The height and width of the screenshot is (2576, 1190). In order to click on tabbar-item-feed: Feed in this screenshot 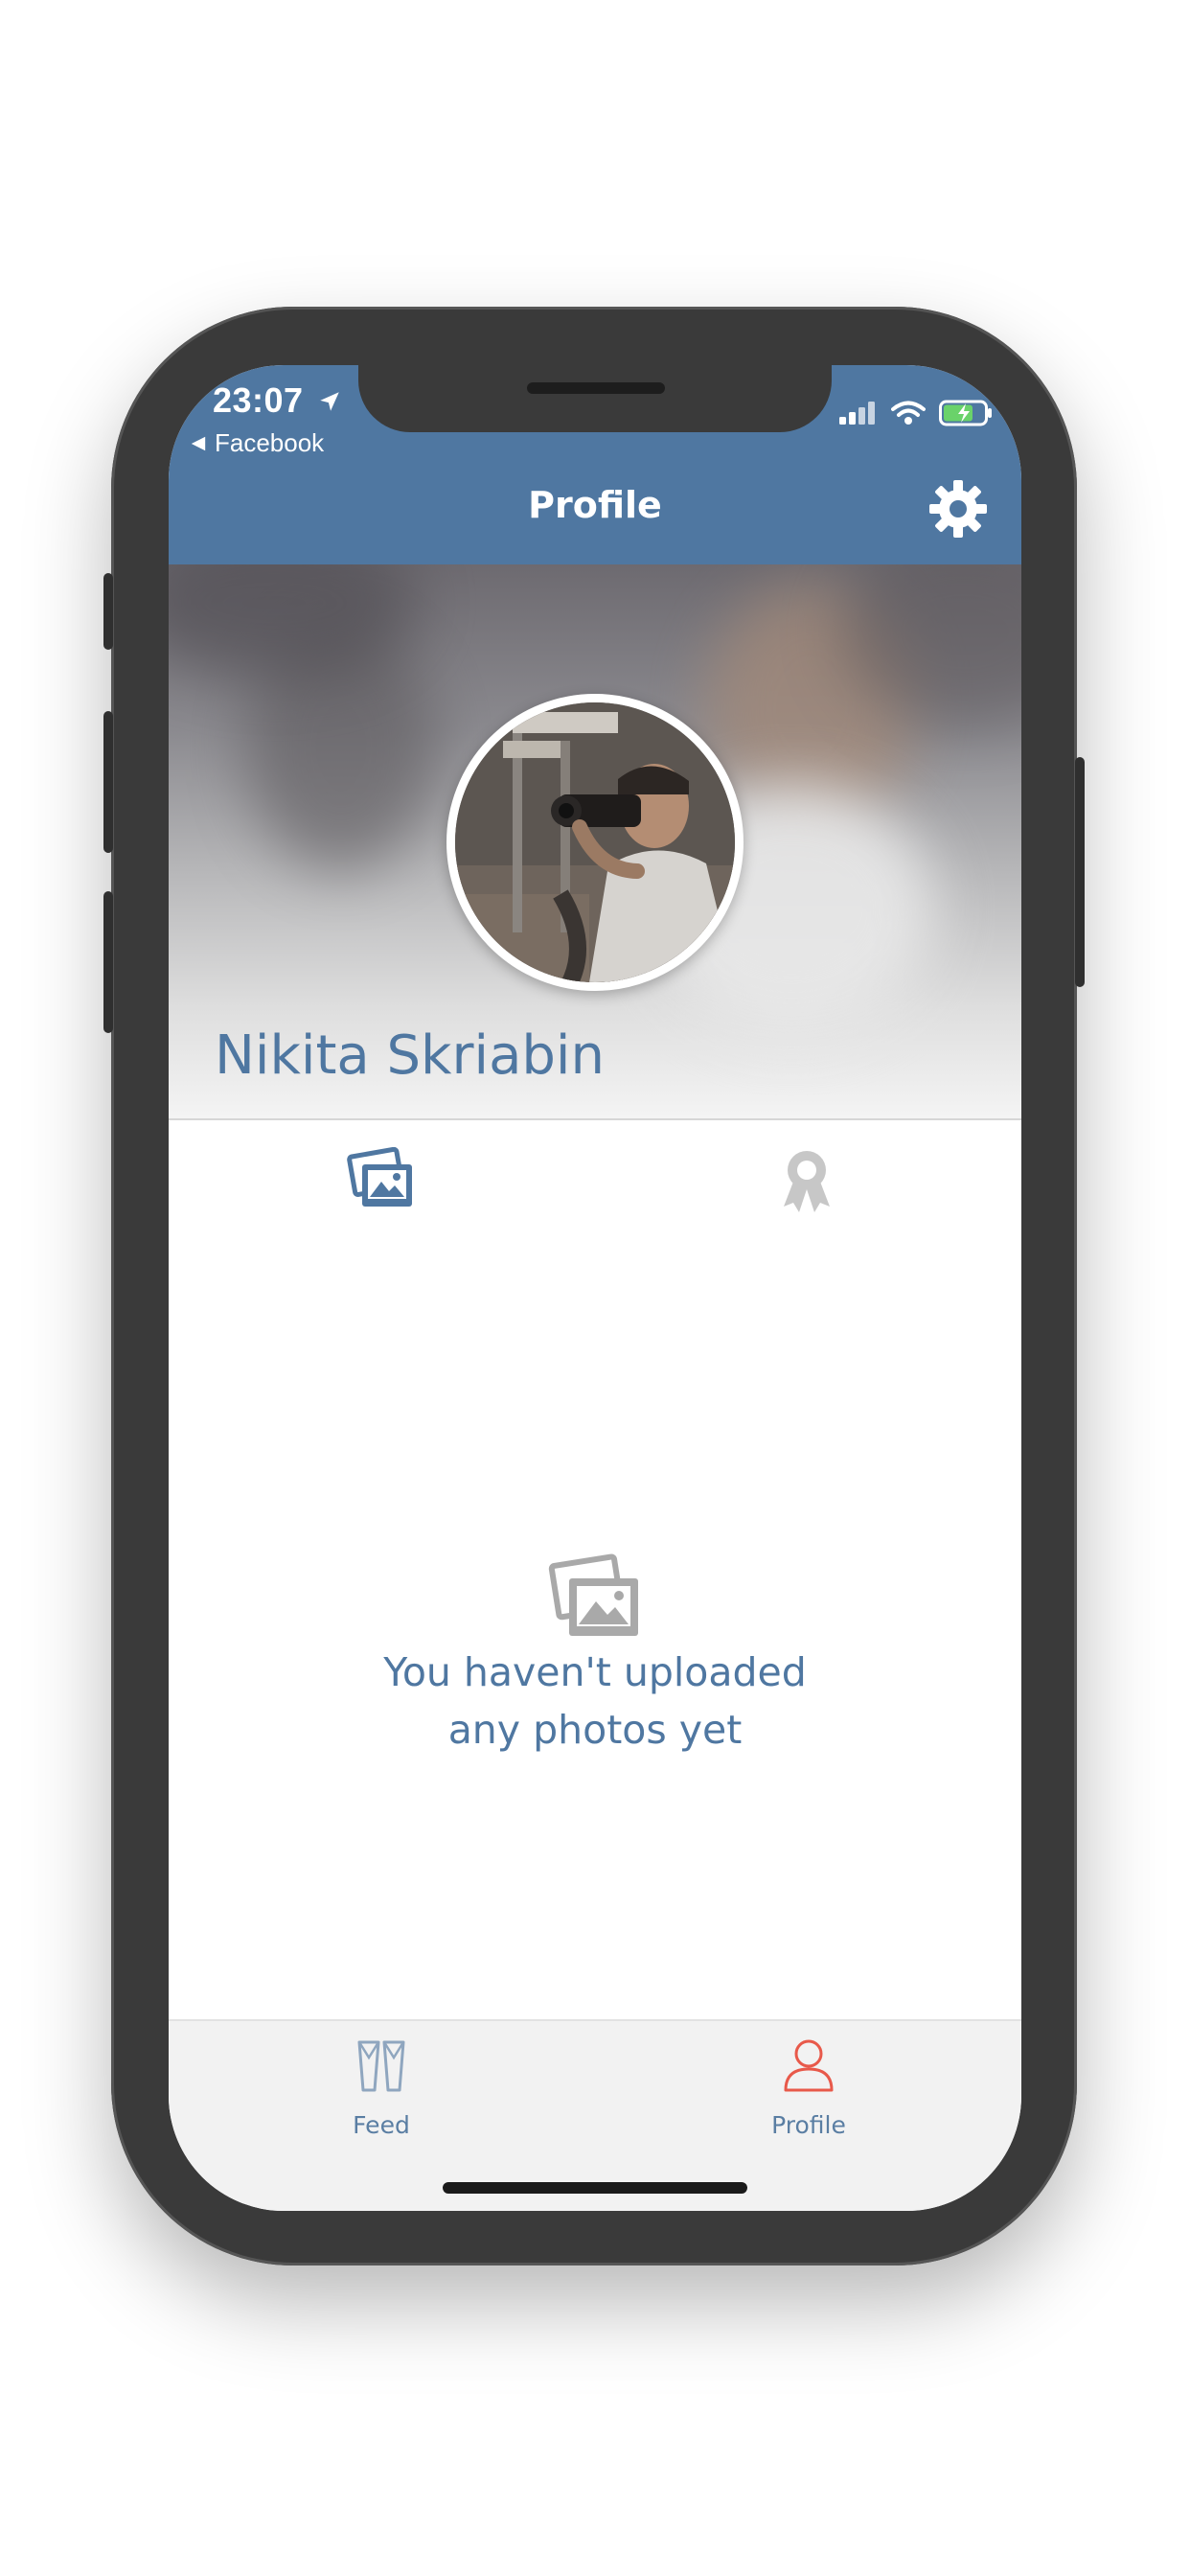, I will do `click(382, 2085)`.